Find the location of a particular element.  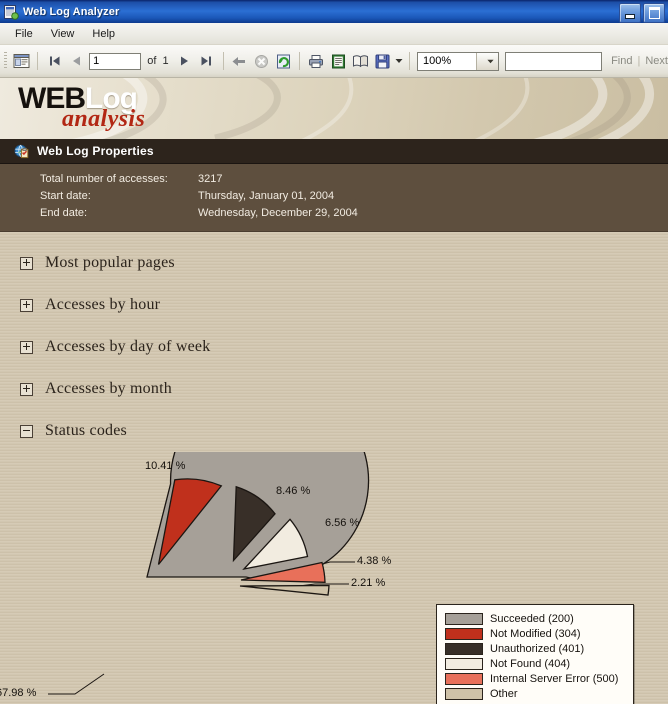

refresh-icon is located at coordinates (283, 61).